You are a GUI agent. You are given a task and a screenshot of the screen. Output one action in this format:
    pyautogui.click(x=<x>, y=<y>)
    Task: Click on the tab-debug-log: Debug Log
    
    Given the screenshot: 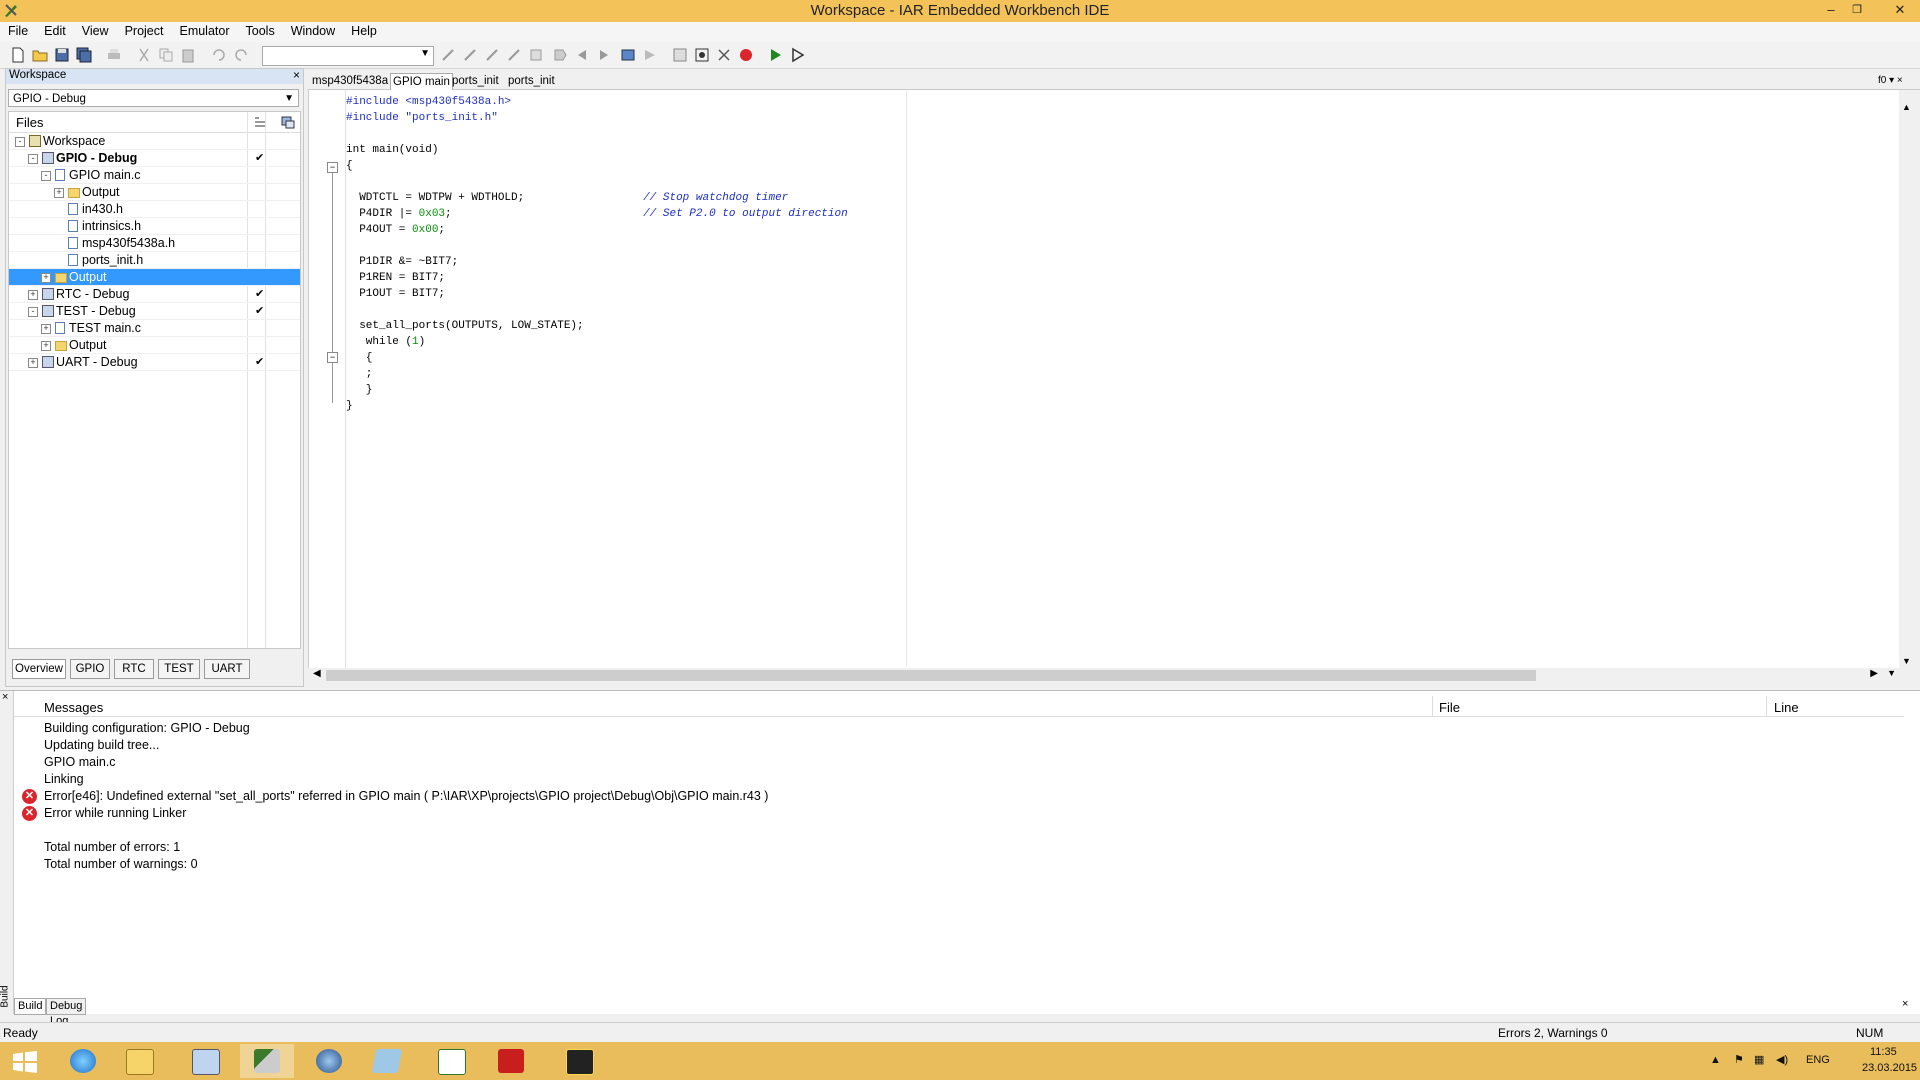 What is the action you would take?
    pyautogui.click(x=66, y=1012)
    